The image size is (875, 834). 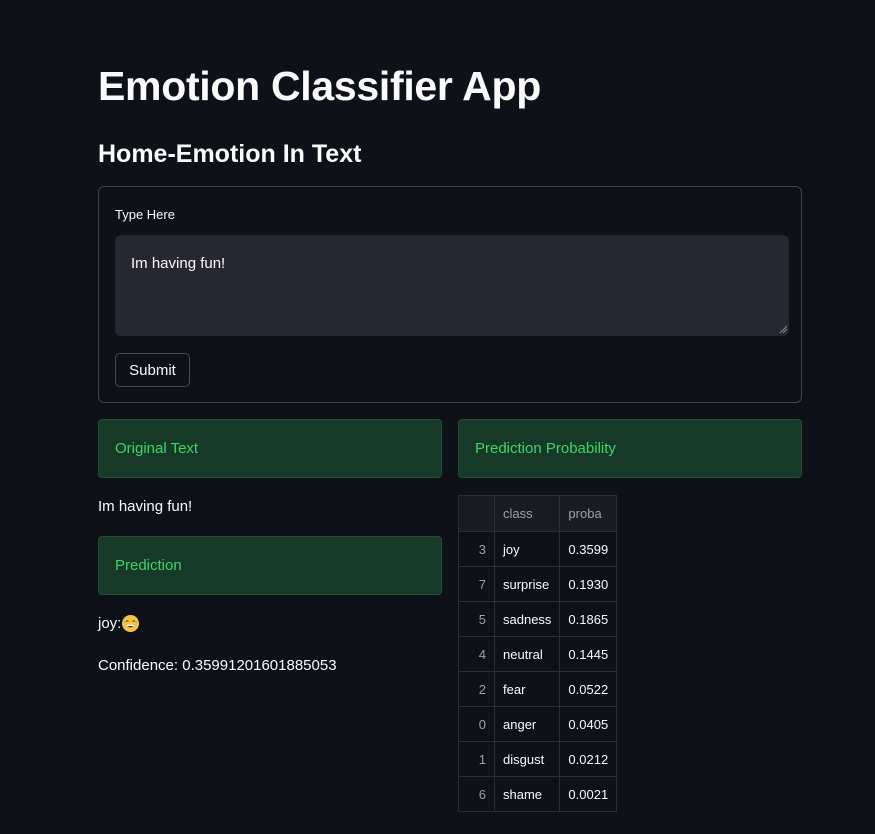 I want to click on row-index: 7, so click(x=476, y=584).